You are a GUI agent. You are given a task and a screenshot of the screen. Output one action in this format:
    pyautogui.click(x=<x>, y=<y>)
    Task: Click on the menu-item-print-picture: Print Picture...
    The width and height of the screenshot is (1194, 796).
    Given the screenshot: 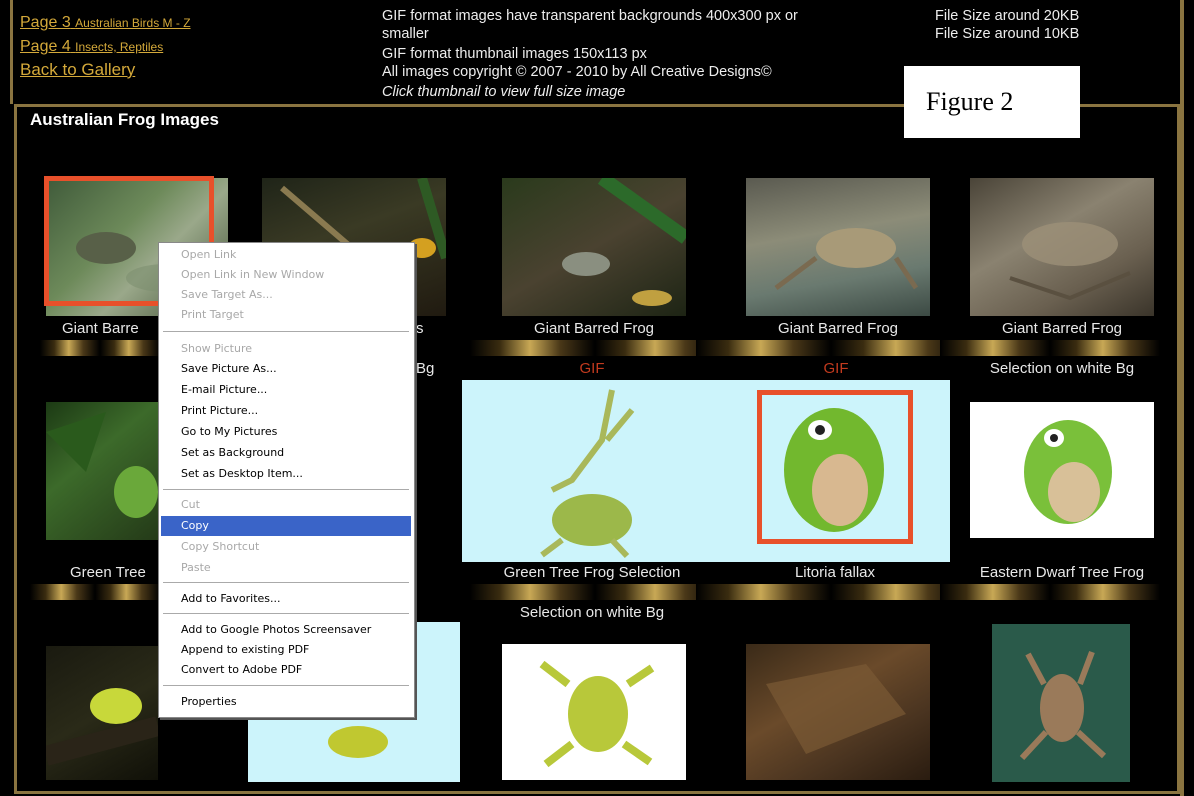 What is the action you would take?
    pyautogui.click(x=286, y=411)
    